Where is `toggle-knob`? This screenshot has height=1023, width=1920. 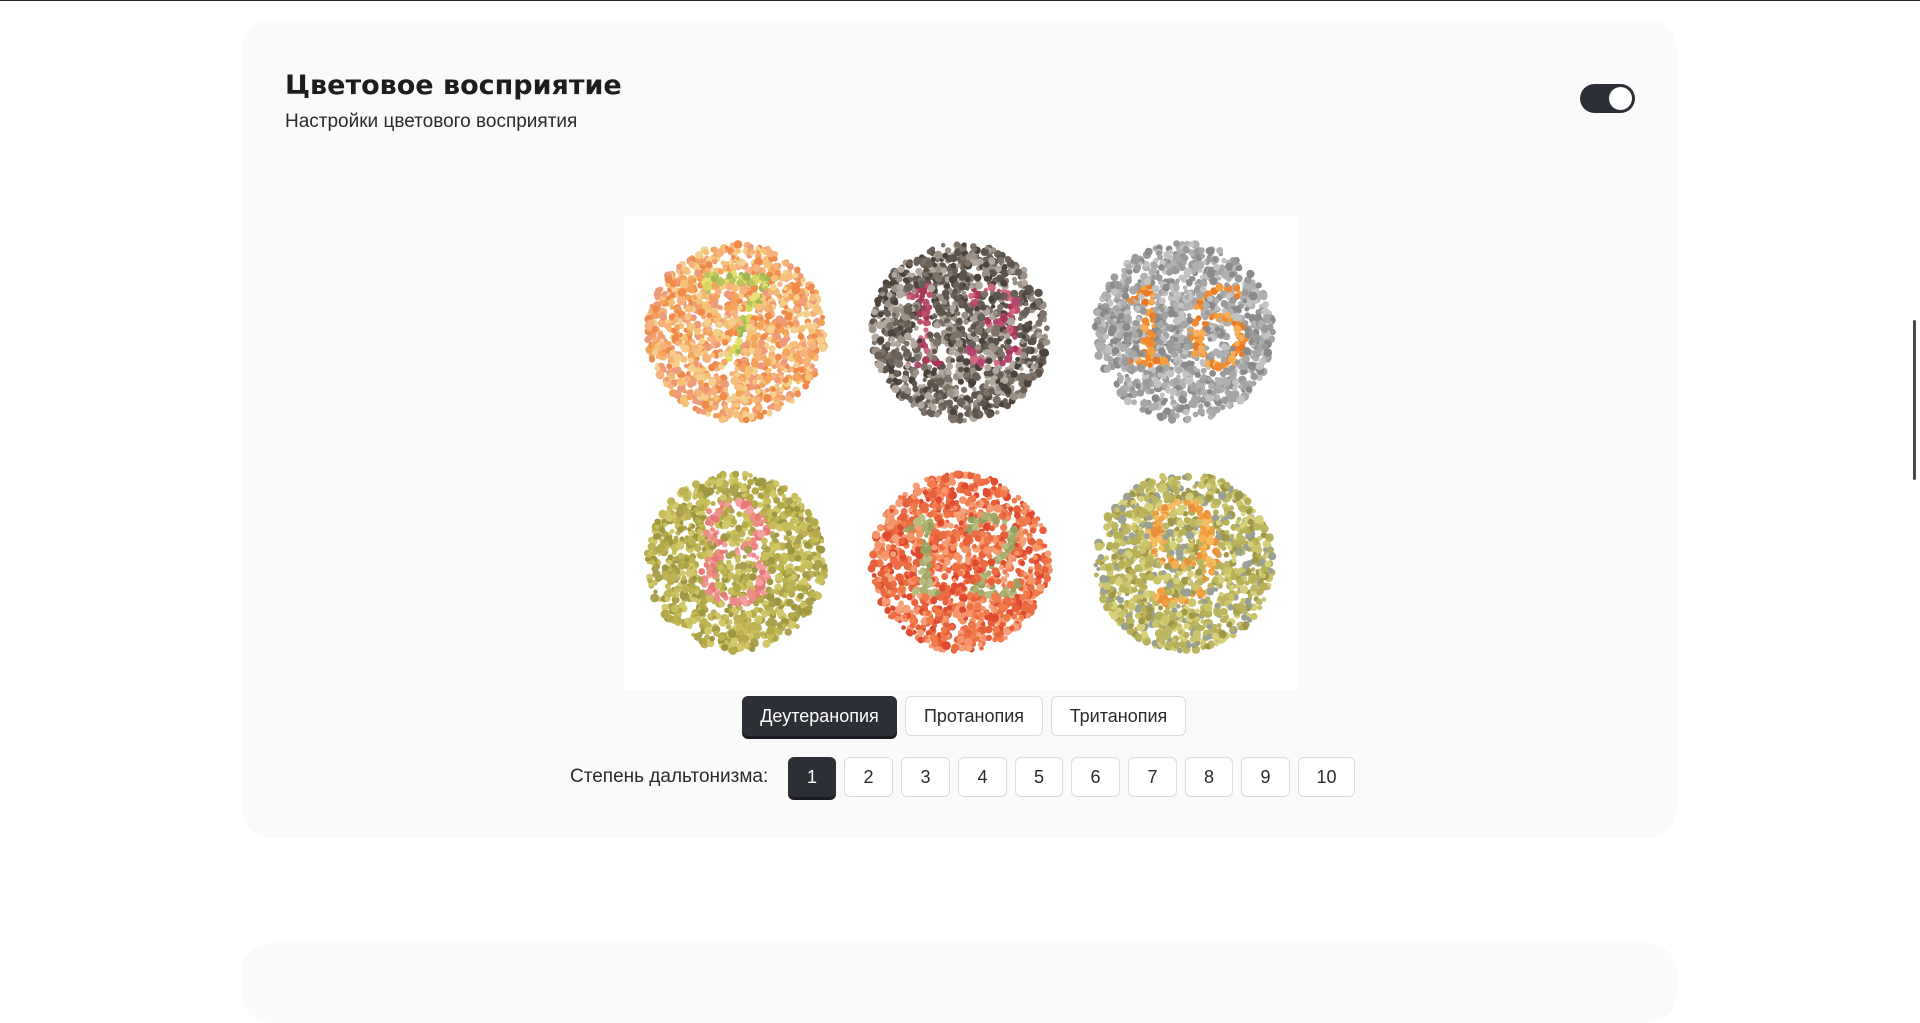 toggle-knob is located at coordinates (1620, 98).